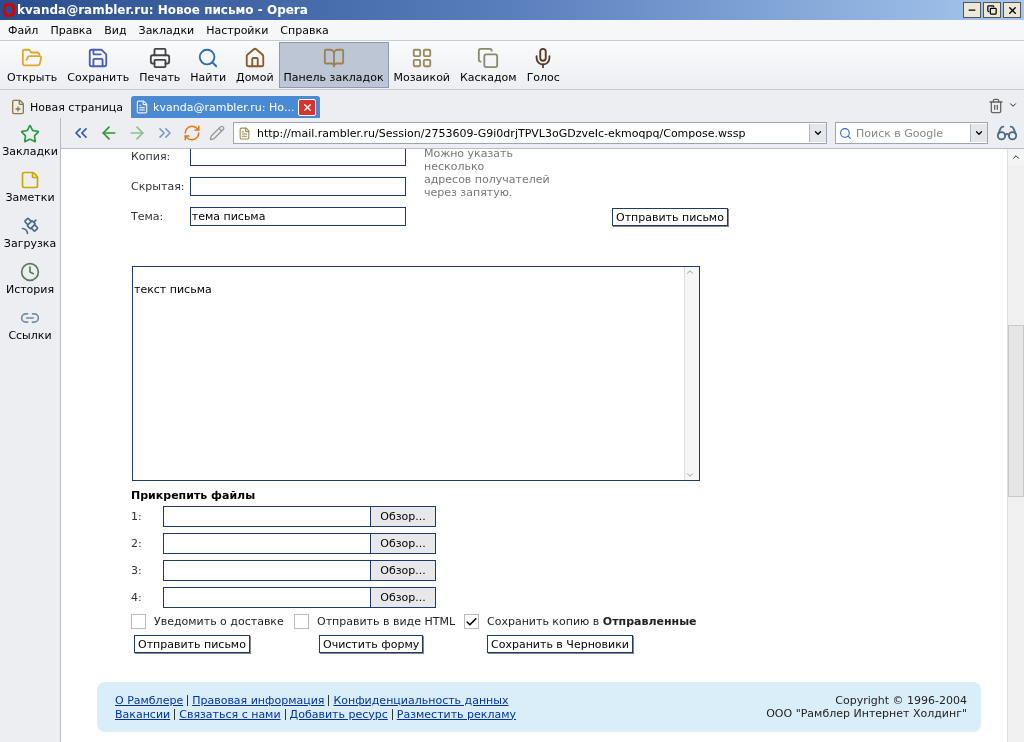 The image size is (1024, 742). What do you see at coordinates (901, 700) in the screenshot?
I see `copyright-text: Copyright © 1996-2004` at bounding box center [901, 700].